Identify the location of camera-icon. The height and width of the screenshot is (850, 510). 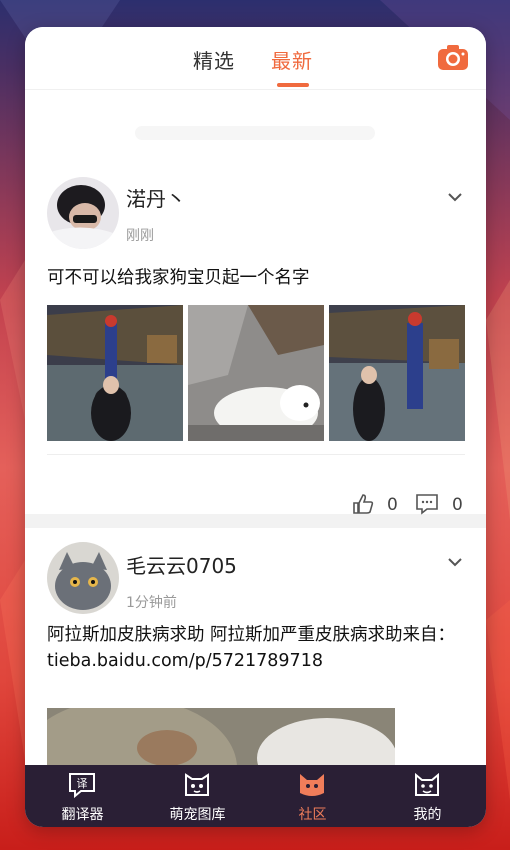
(453, 57).